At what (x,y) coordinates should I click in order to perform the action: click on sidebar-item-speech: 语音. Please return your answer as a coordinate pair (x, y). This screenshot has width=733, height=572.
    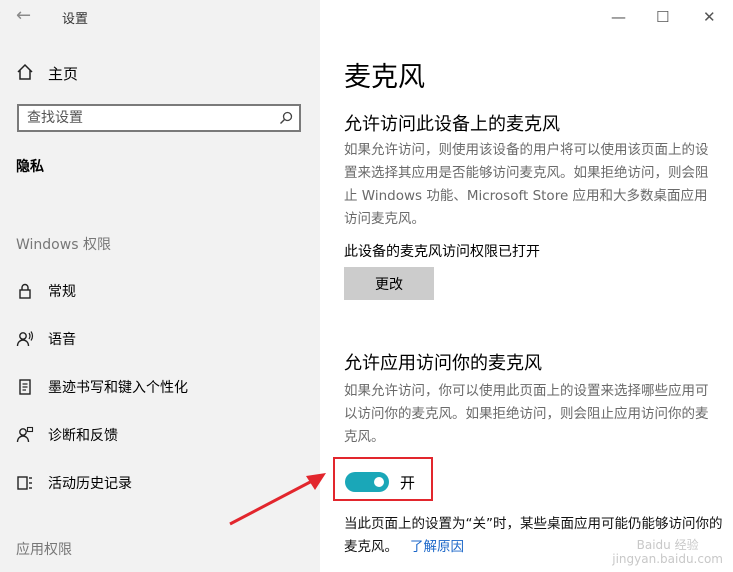
    Looking at the image, I should click on (161, 340).